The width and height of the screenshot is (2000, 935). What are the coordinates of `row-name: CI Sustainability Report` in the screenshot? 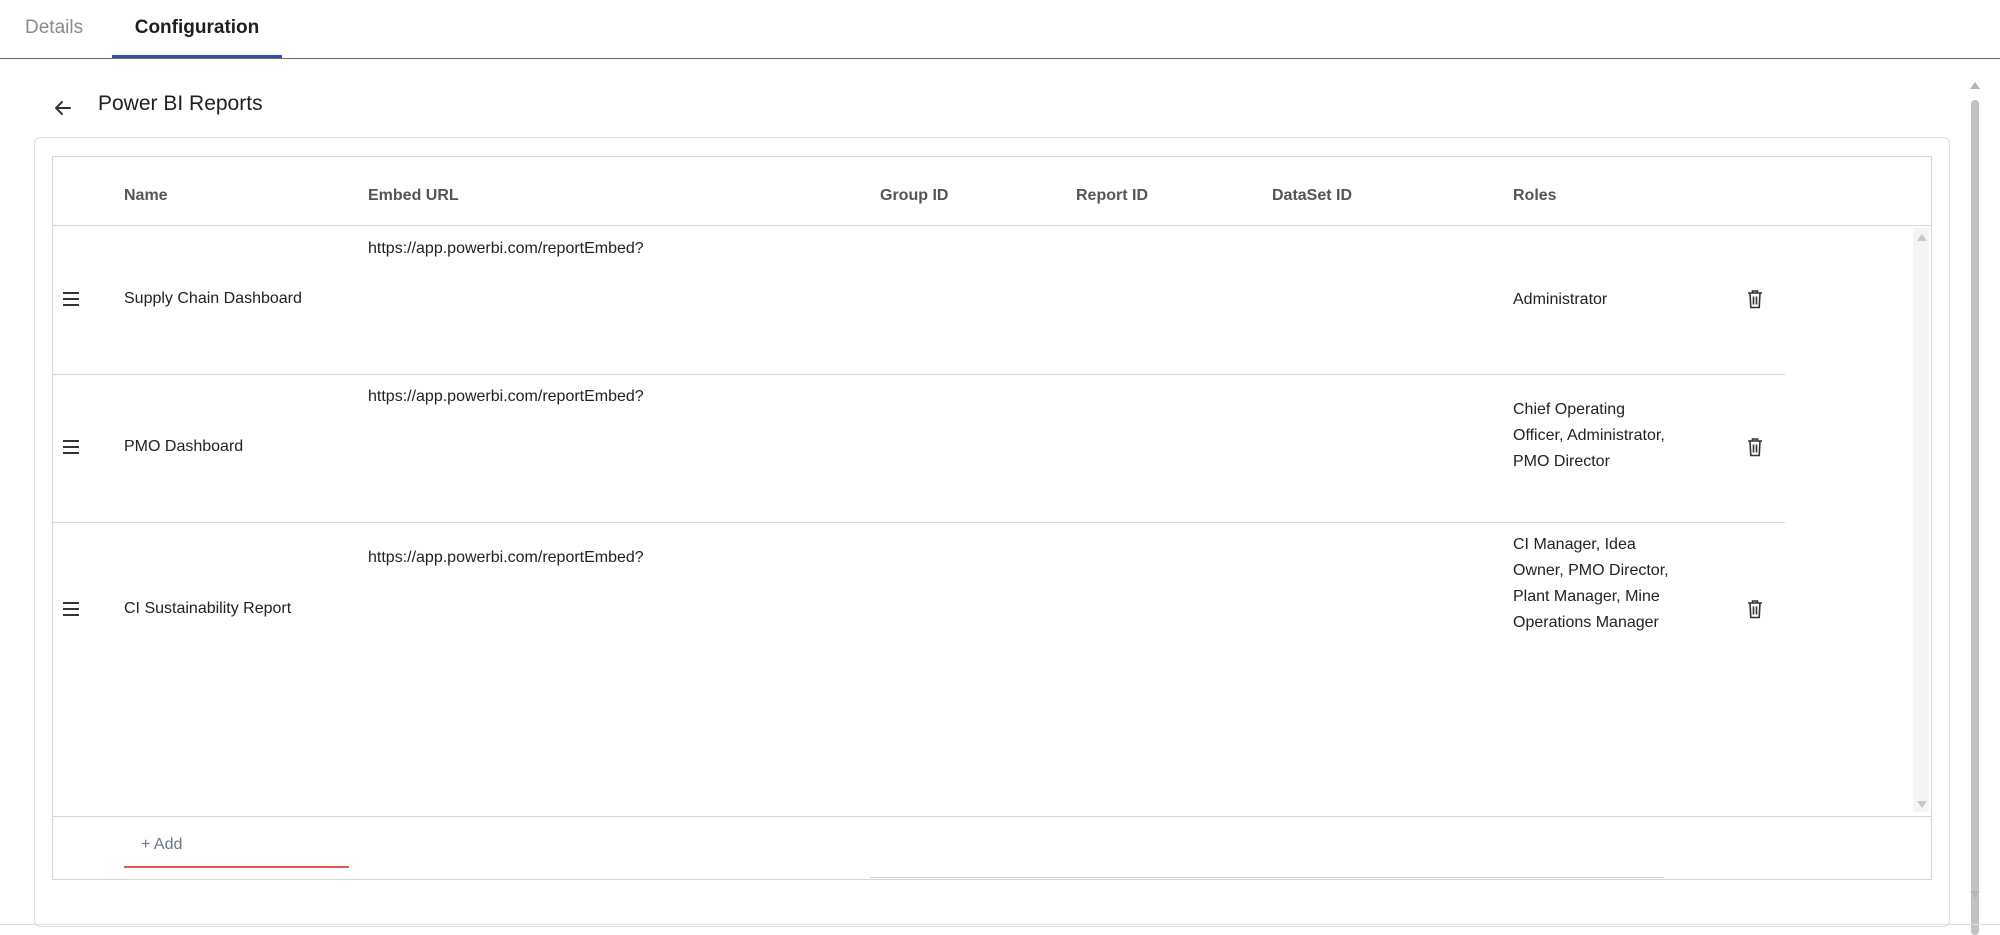 It's located at (207, 609).